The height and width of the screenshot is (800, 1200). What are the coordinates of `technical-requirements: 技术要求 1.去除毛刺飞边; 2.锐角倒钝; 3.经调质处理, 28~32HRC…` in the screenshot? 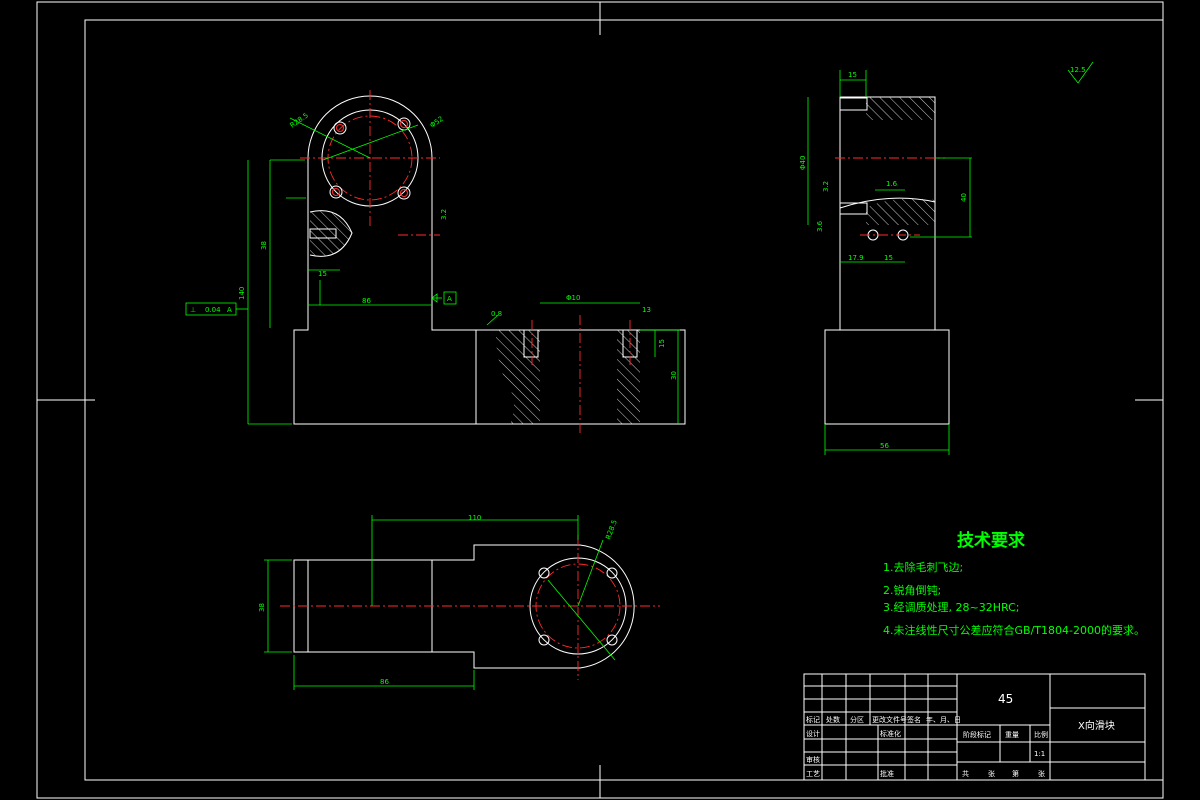 It's located at (1014, 583).